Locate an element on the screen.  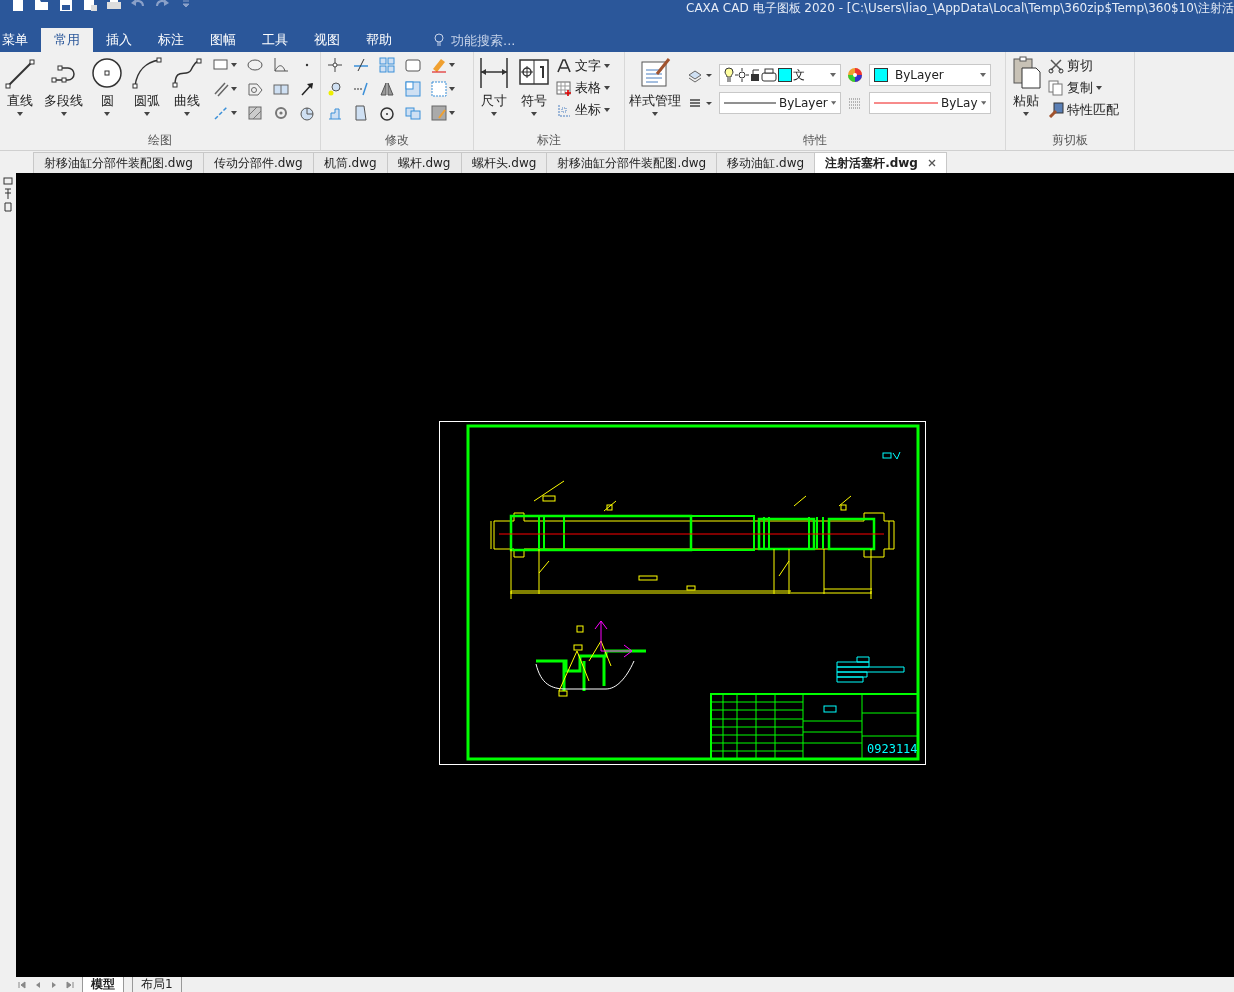
ribbon-button: 圆 is located at coordinates (107, 86).